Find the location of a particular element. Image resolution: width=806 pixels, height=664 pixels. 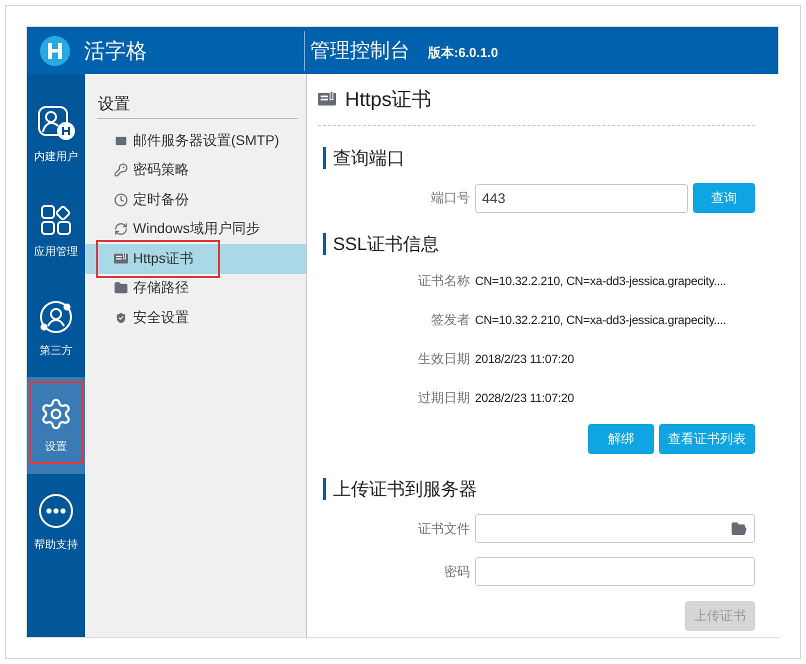

menu-item: 安全设置 is located at coordinates (195, 317).